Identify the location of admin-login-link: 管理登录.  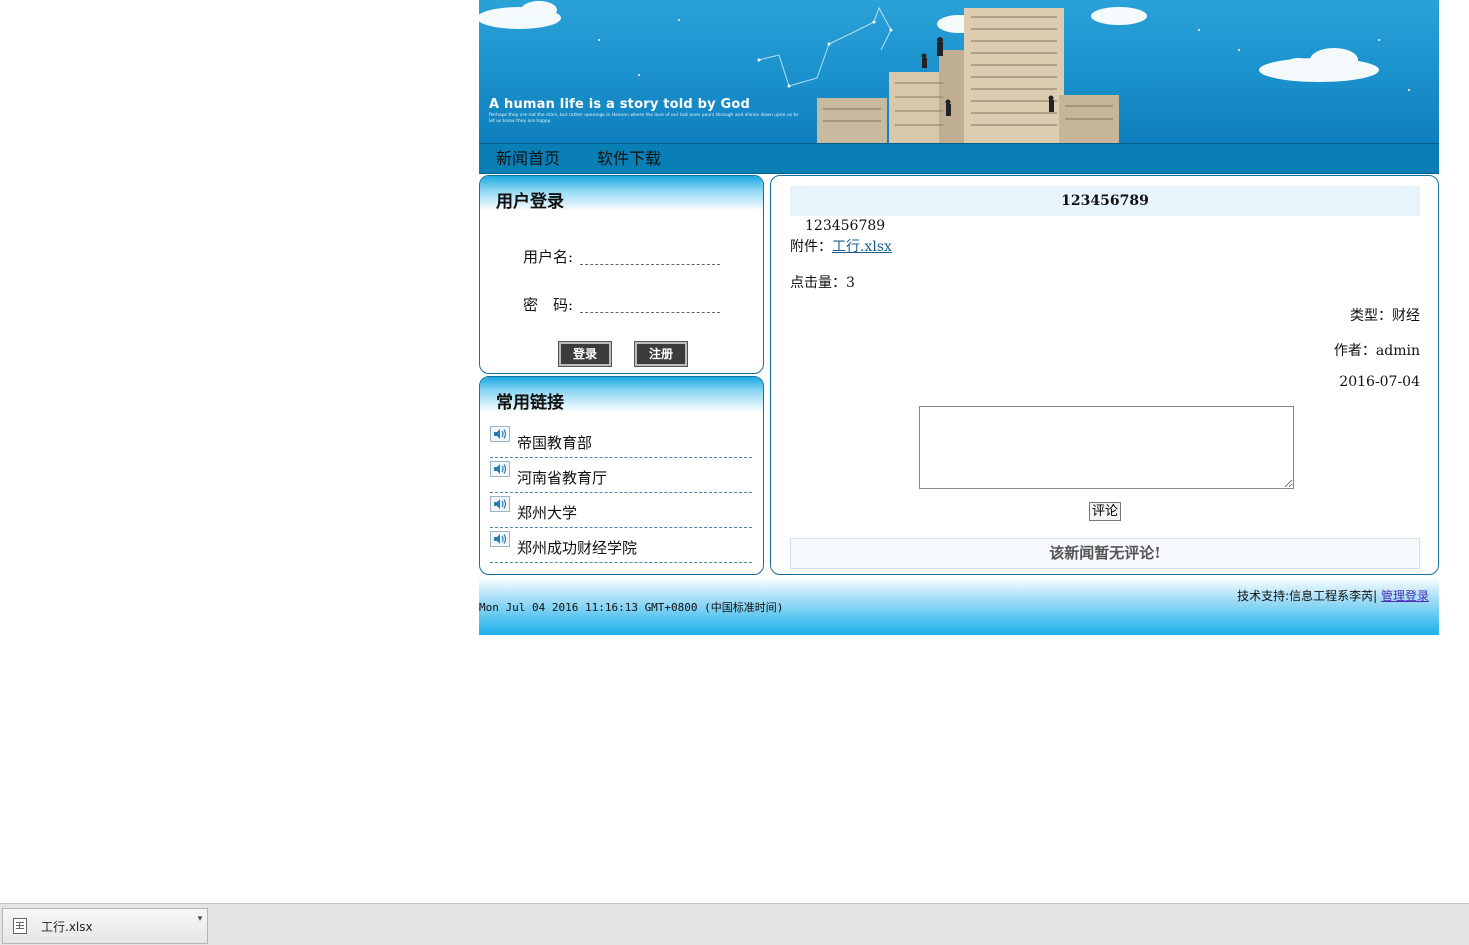
(1405, 596).